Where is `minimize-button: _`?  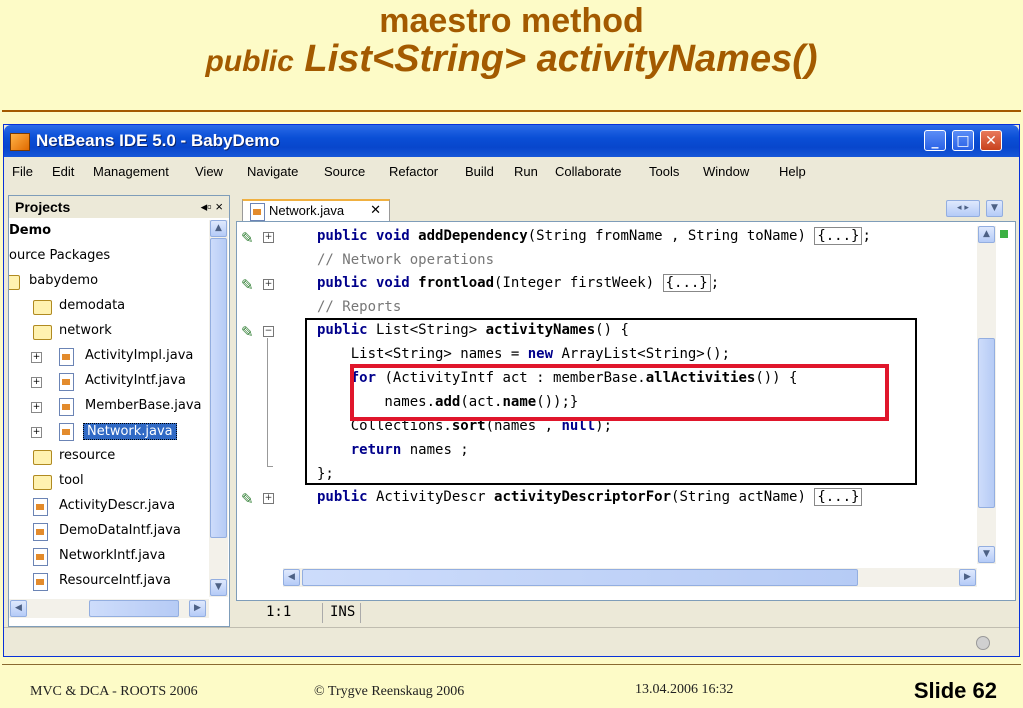
minimize-button: _ is located at coordinates (935, 140).